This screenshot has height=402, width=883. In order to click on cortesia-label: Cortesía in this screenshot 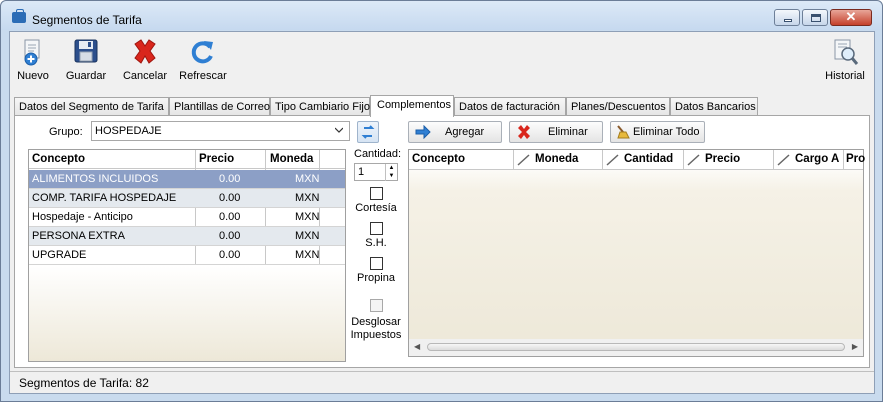, I will do `click(376, 208)`.